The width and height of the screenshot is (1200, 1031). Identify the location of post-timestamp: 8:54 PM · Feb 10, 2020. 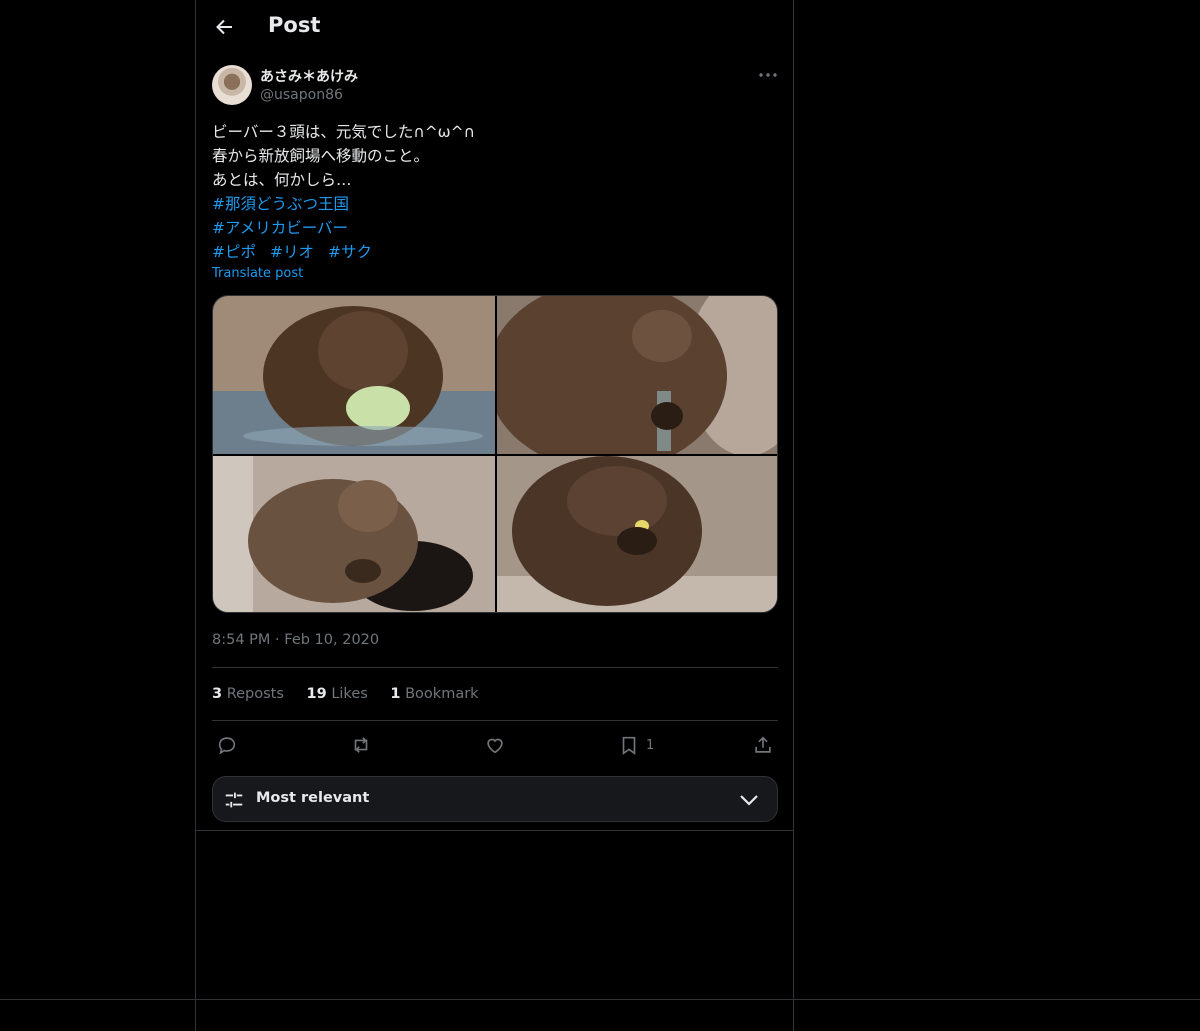
(295, 640).